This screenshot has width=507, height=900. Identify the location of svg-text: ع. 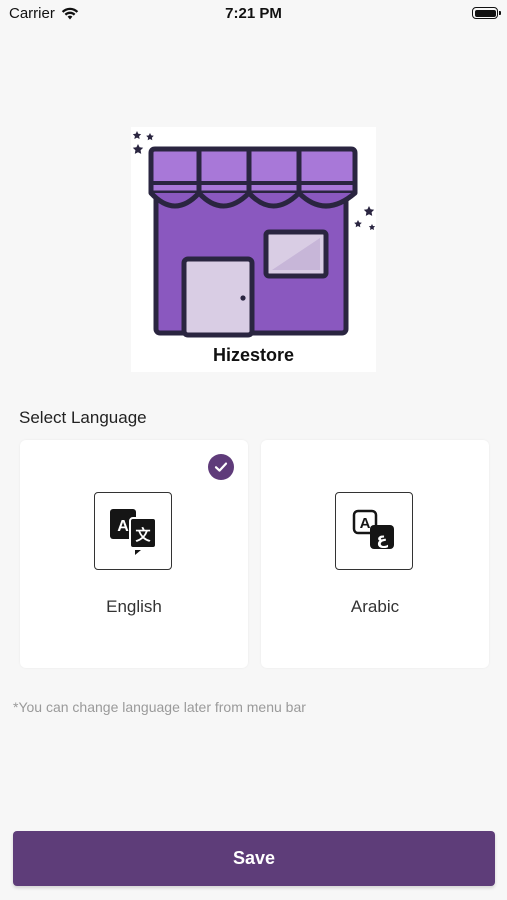
(383, 538).